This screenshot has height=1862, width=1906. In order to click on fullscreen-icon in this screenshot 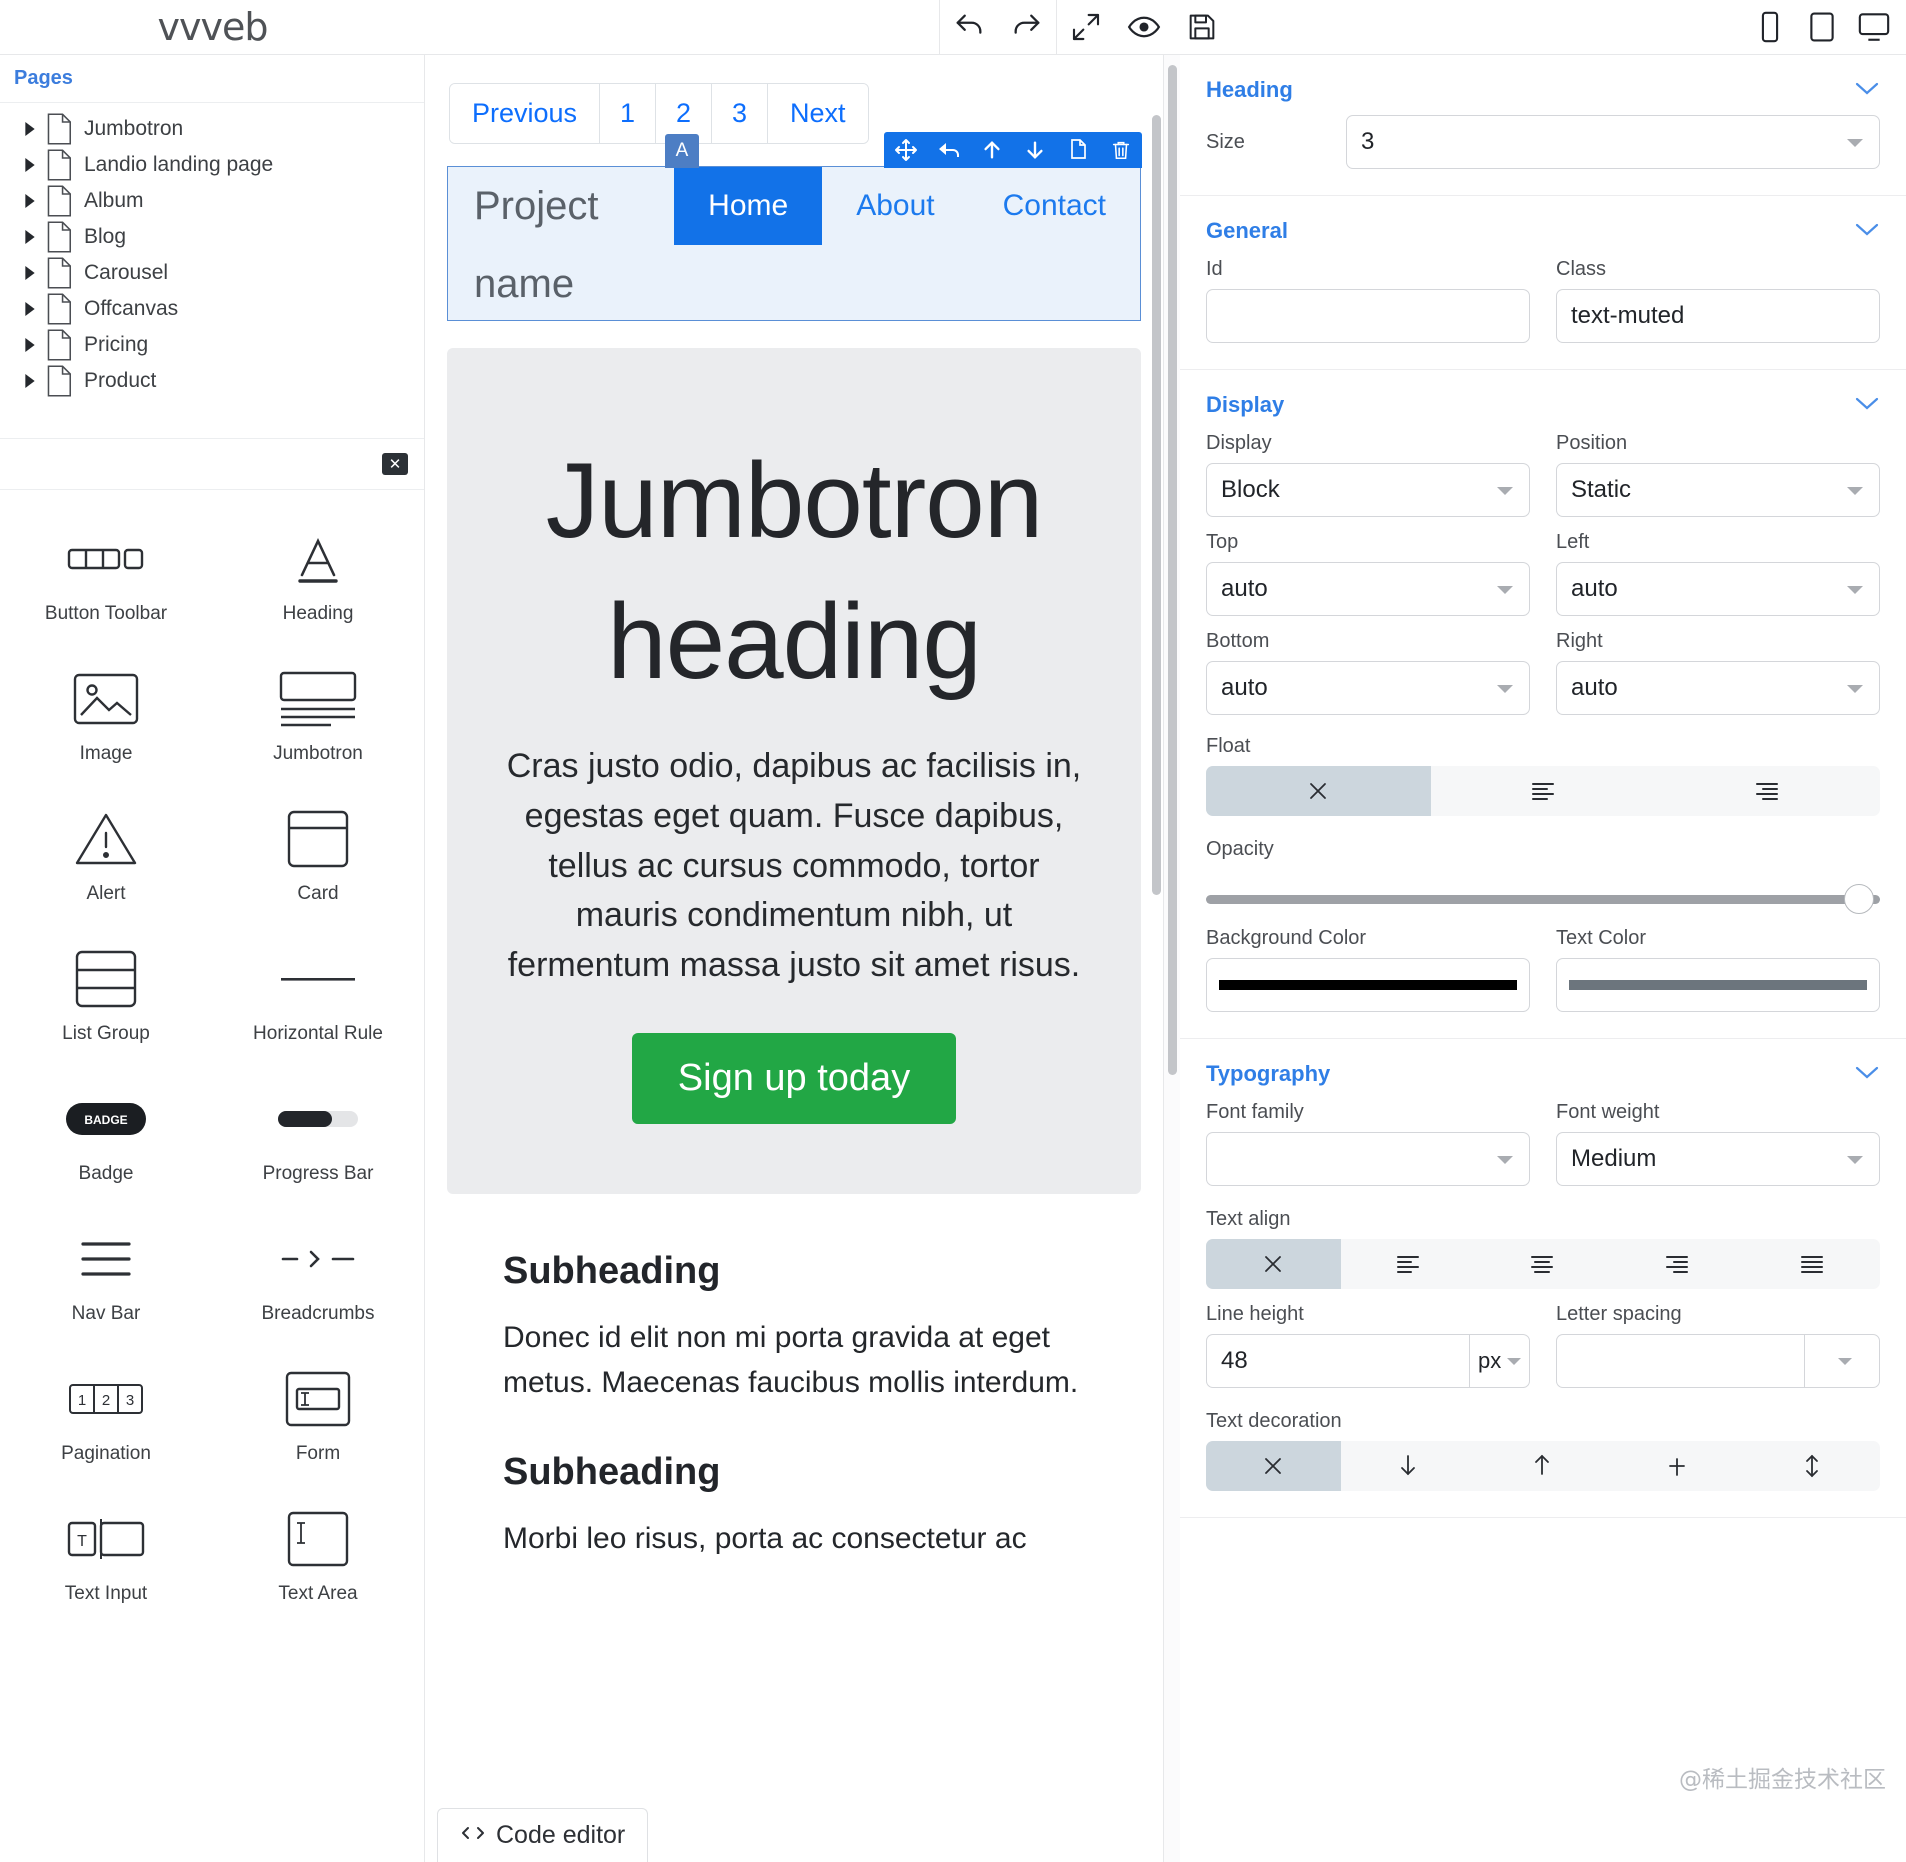, I will do `click(1086, 27)`.